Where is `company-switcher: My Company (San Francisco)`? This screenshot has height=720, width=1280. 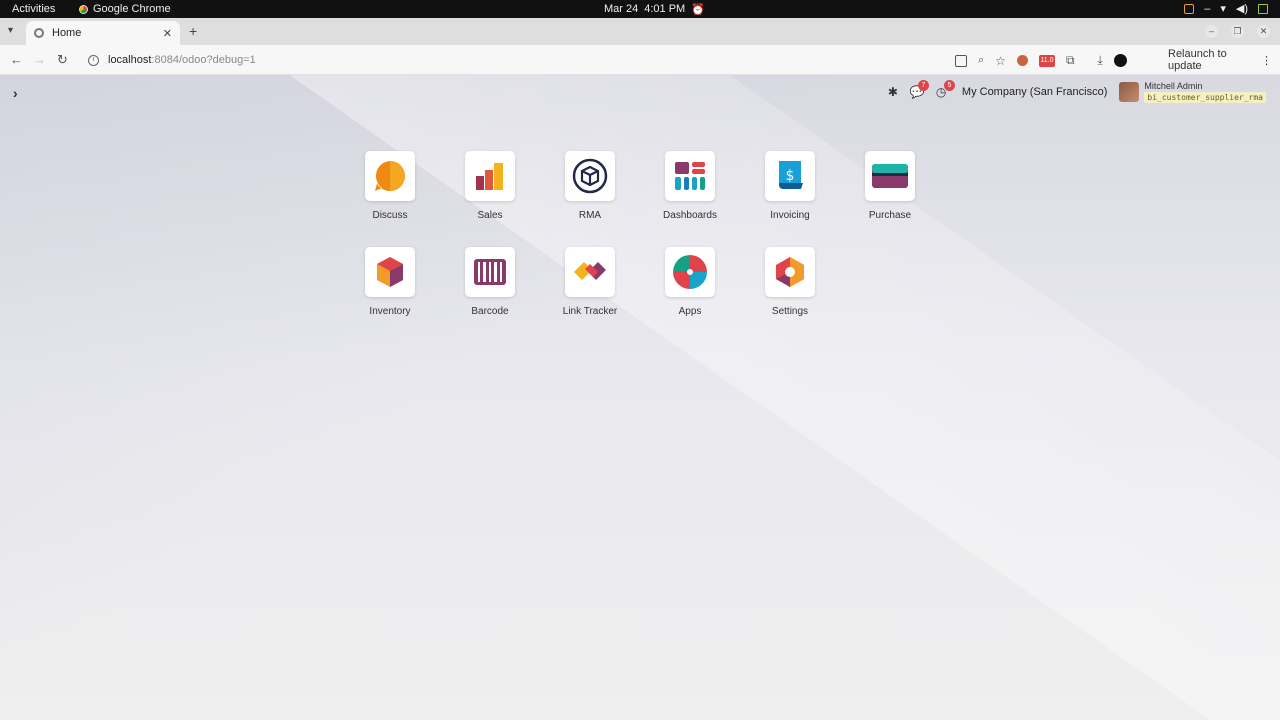 company-switcher: My Company (San Francisco) is located at coordinates (1035, 92).